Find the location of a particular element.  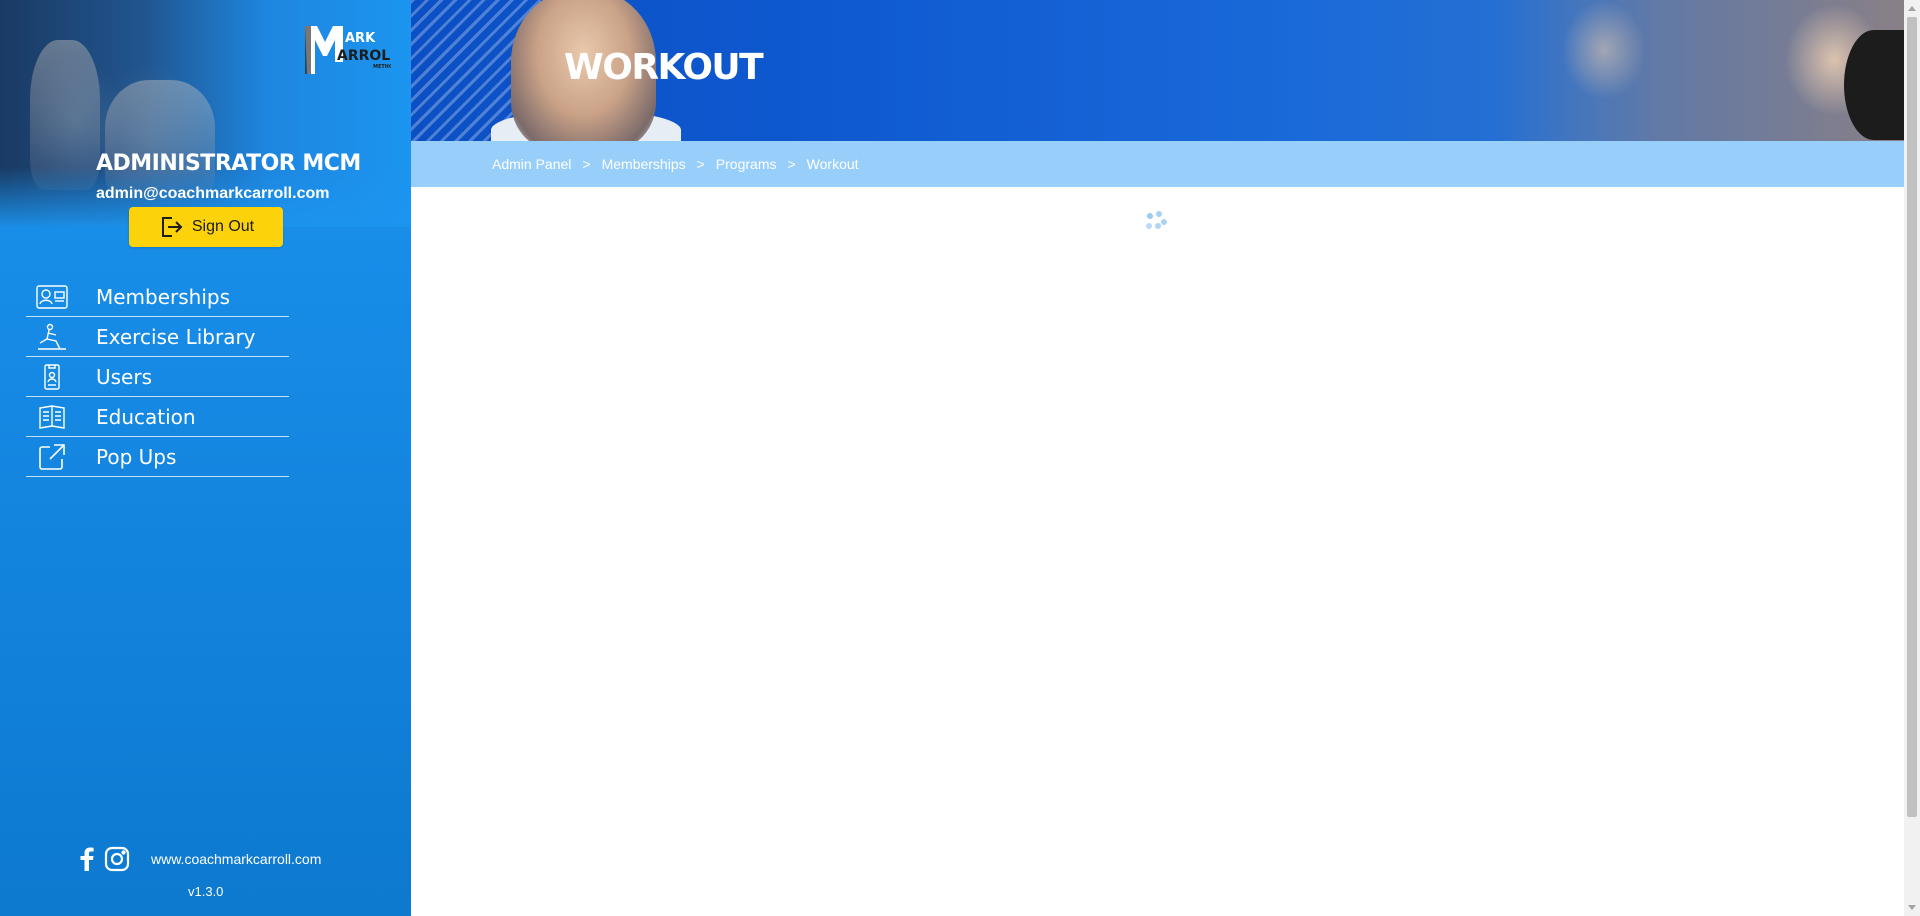

profile-email: admin@coachmarkcarroll.com is located at coordinates (213, 193).